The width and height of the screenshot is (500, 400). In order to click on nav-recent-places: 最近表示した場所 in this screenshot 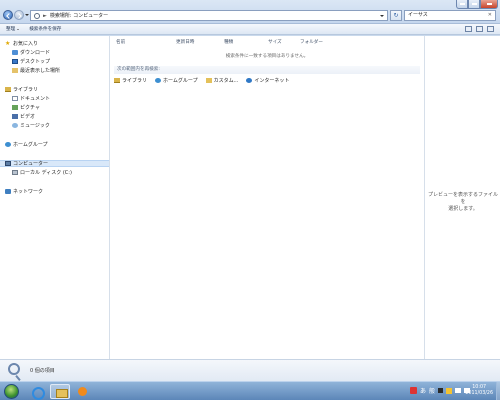, I will do `click(36, 70)`.